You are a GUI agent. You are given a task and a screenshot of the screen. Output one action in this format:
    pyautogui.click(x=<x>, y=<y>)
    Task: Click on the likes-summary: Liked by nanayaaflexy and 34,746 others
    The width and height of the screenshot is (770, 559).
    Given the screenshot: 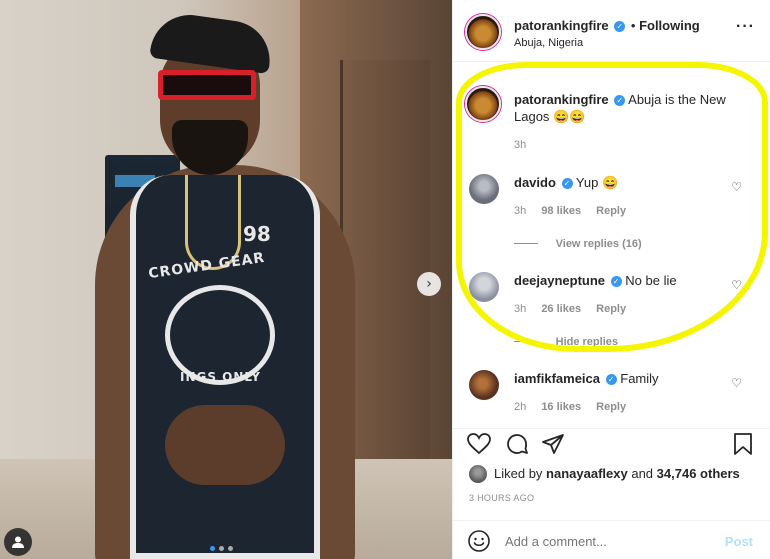 What is the action you would take?
    pyautogui.click(x=617, y=473)
    